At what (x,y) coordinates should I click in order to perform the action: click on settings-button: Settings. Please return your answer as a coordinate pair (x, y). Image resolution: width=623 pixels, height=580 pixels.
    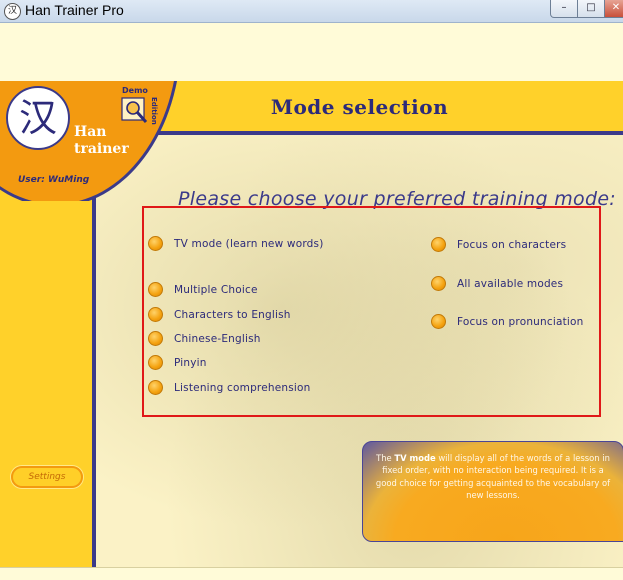
    Looking at the image, I should click on (47, 477).